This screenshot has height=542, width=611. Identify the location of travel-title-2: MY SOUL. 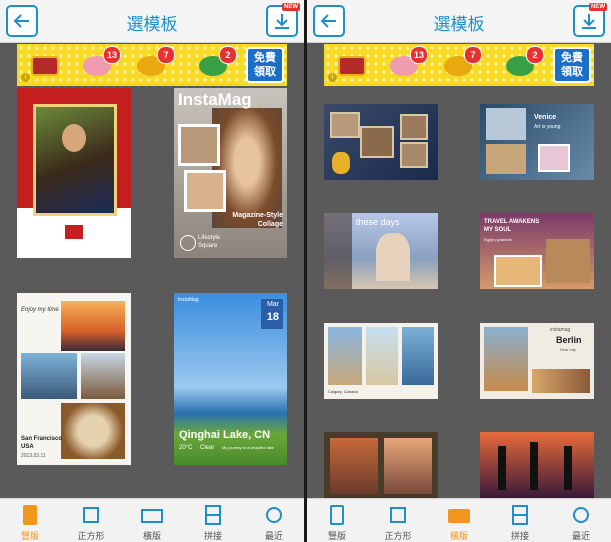
(498, 230).